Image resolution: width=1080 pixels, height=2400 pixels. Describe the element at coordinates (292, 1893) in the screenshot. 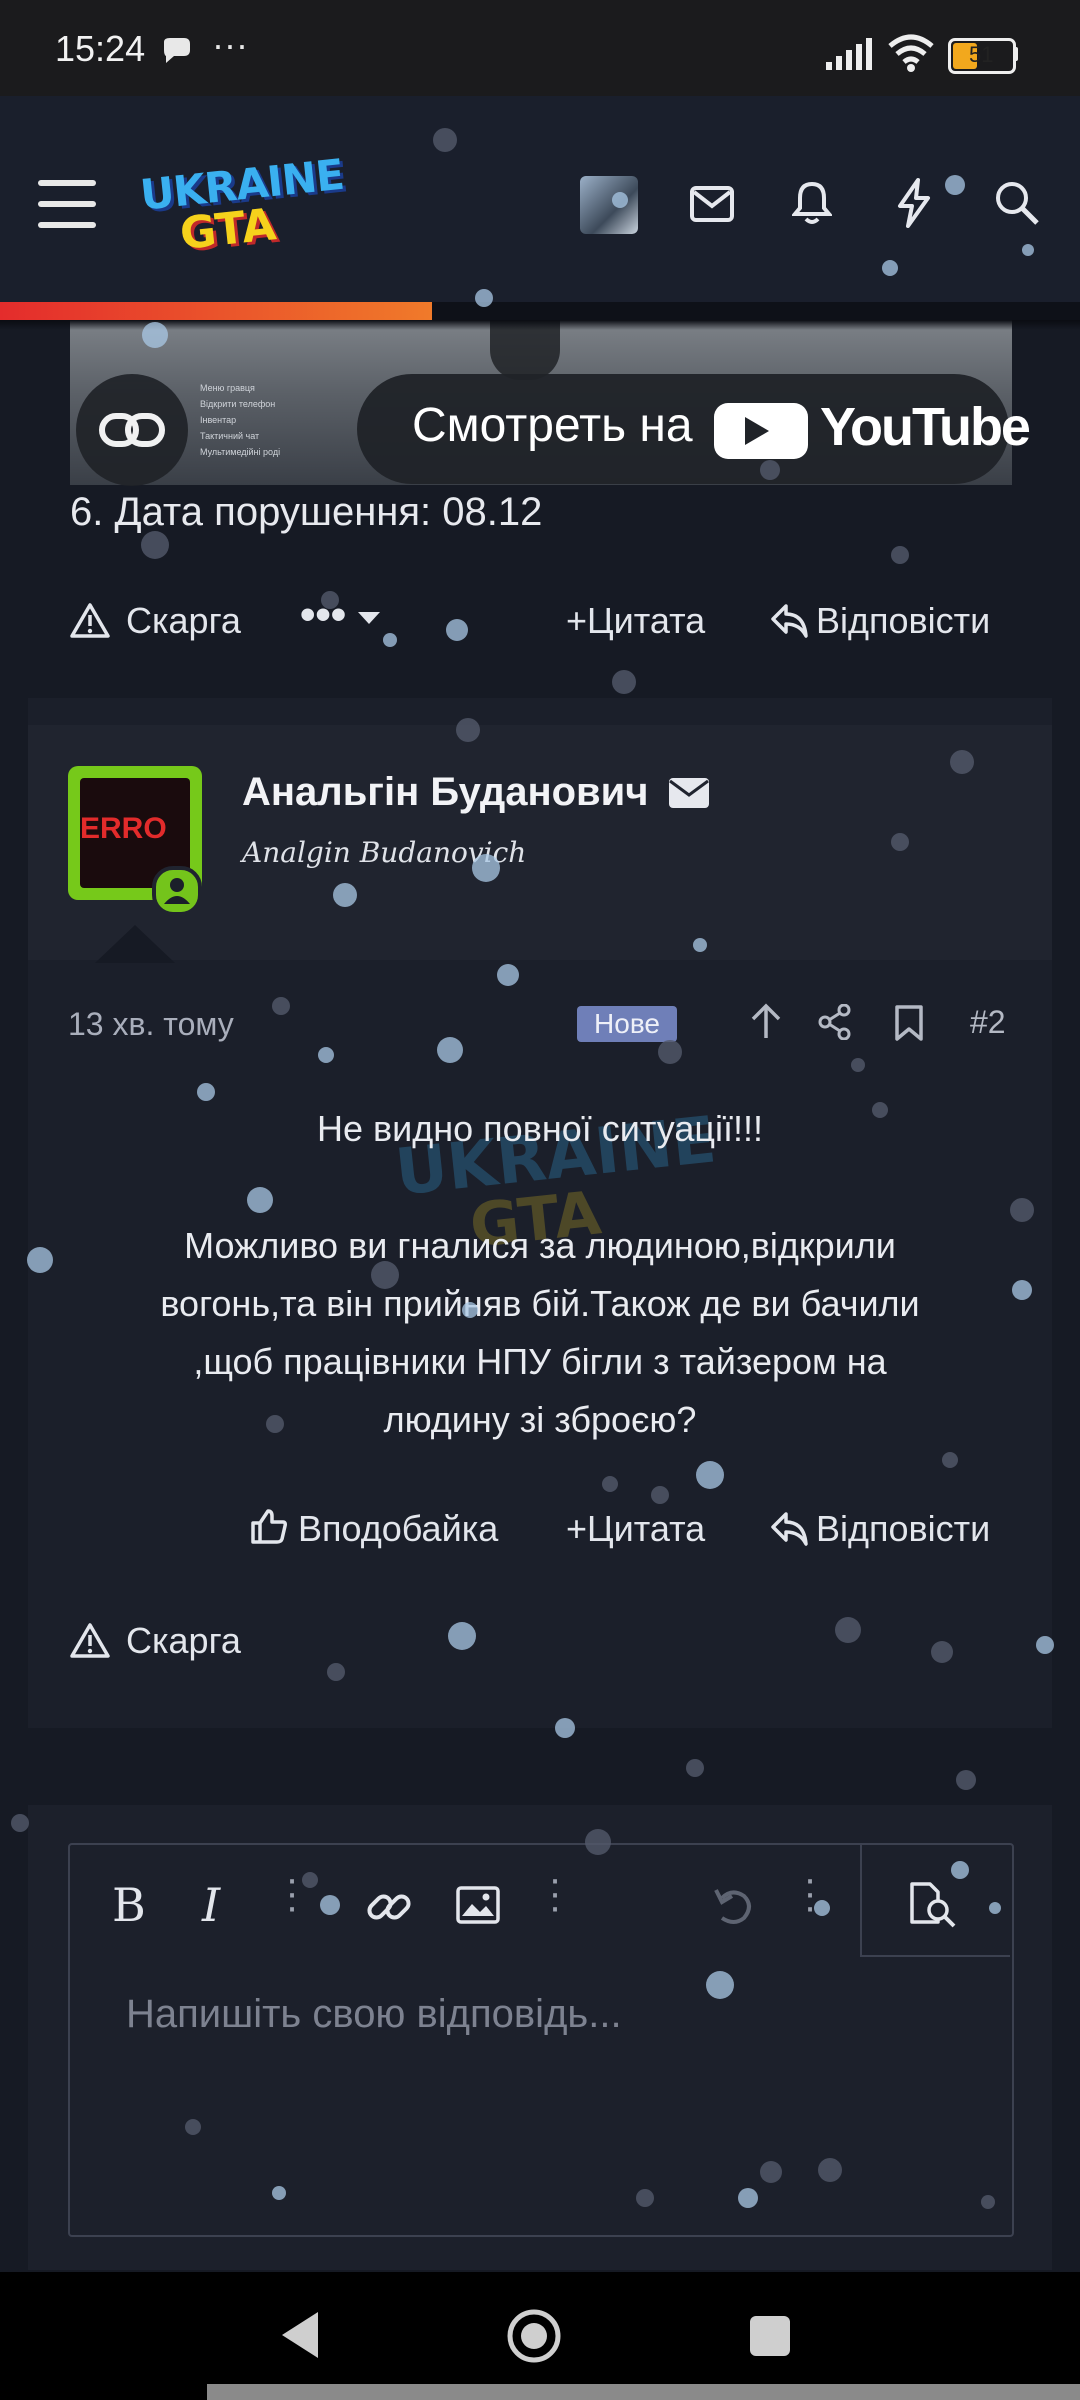

I see `more-formatting-icon: · · ·` at that location.